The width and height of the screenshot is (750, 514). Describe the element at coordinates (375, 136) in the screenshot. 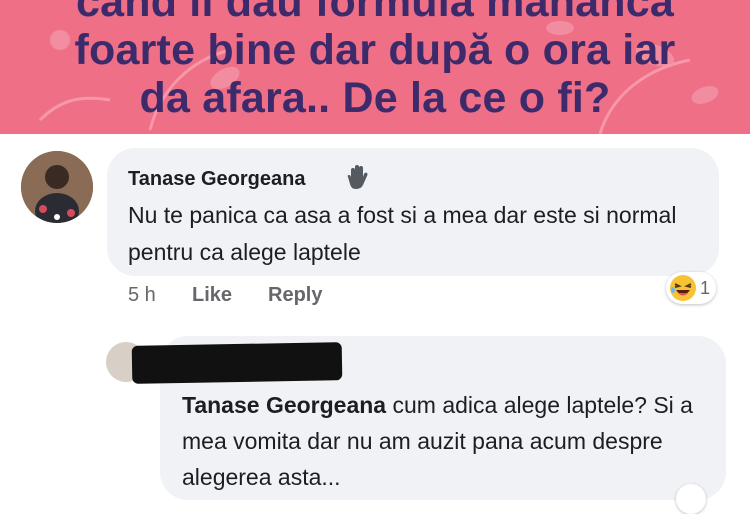

I see `divider` at that location.